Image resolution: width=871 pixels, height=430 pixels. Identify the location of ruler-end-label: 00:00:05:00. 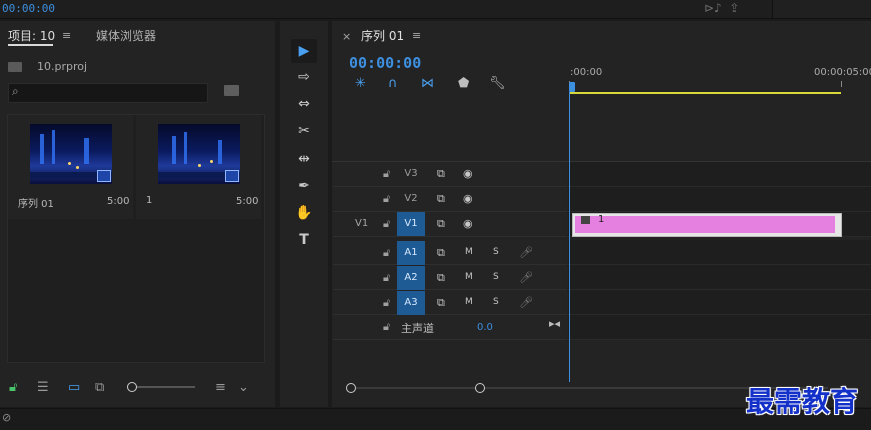
(842, 72).